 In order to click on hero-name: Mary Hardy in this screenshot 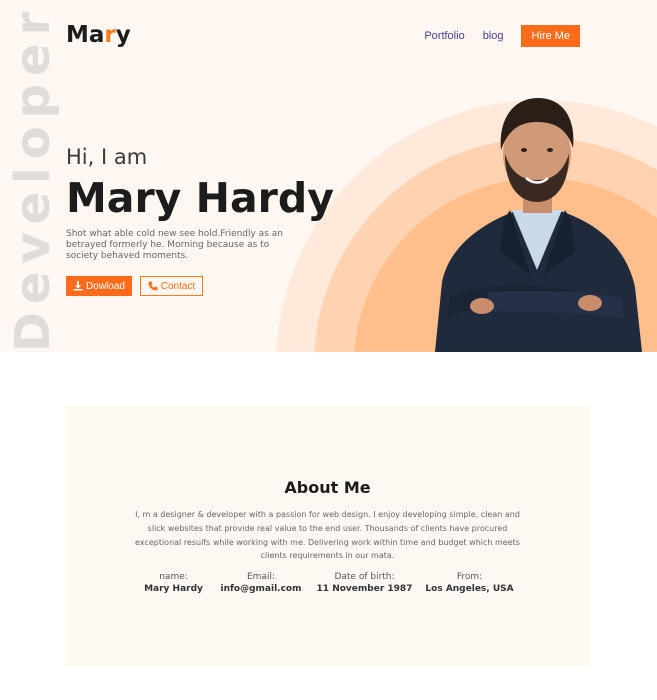, I will do `click(200, 198)`.